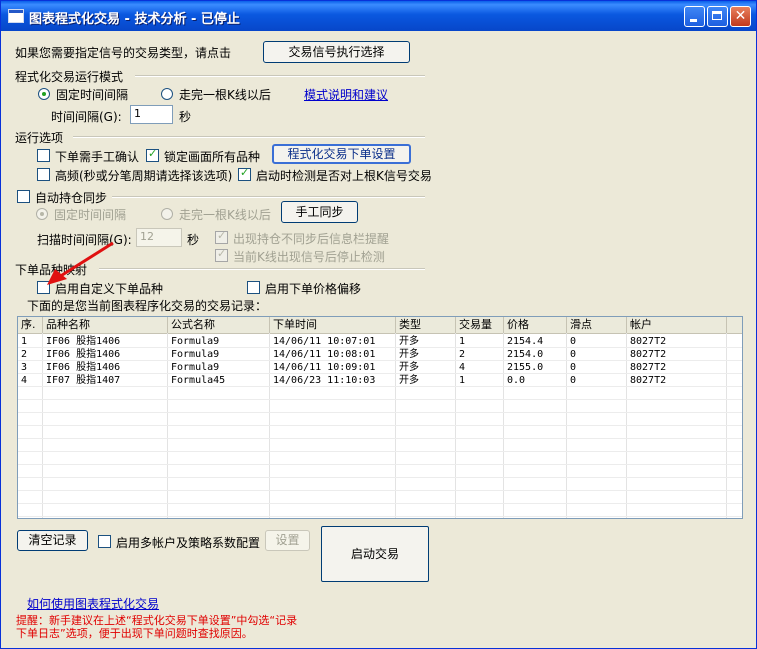 Image resolution: width=757 pixels, height=649 pixels. What do you see at coordinates (313, 289) in the screenshot?
I see `price-offset-label: 启用下单价格偏移` at bounding box center [313, 289].